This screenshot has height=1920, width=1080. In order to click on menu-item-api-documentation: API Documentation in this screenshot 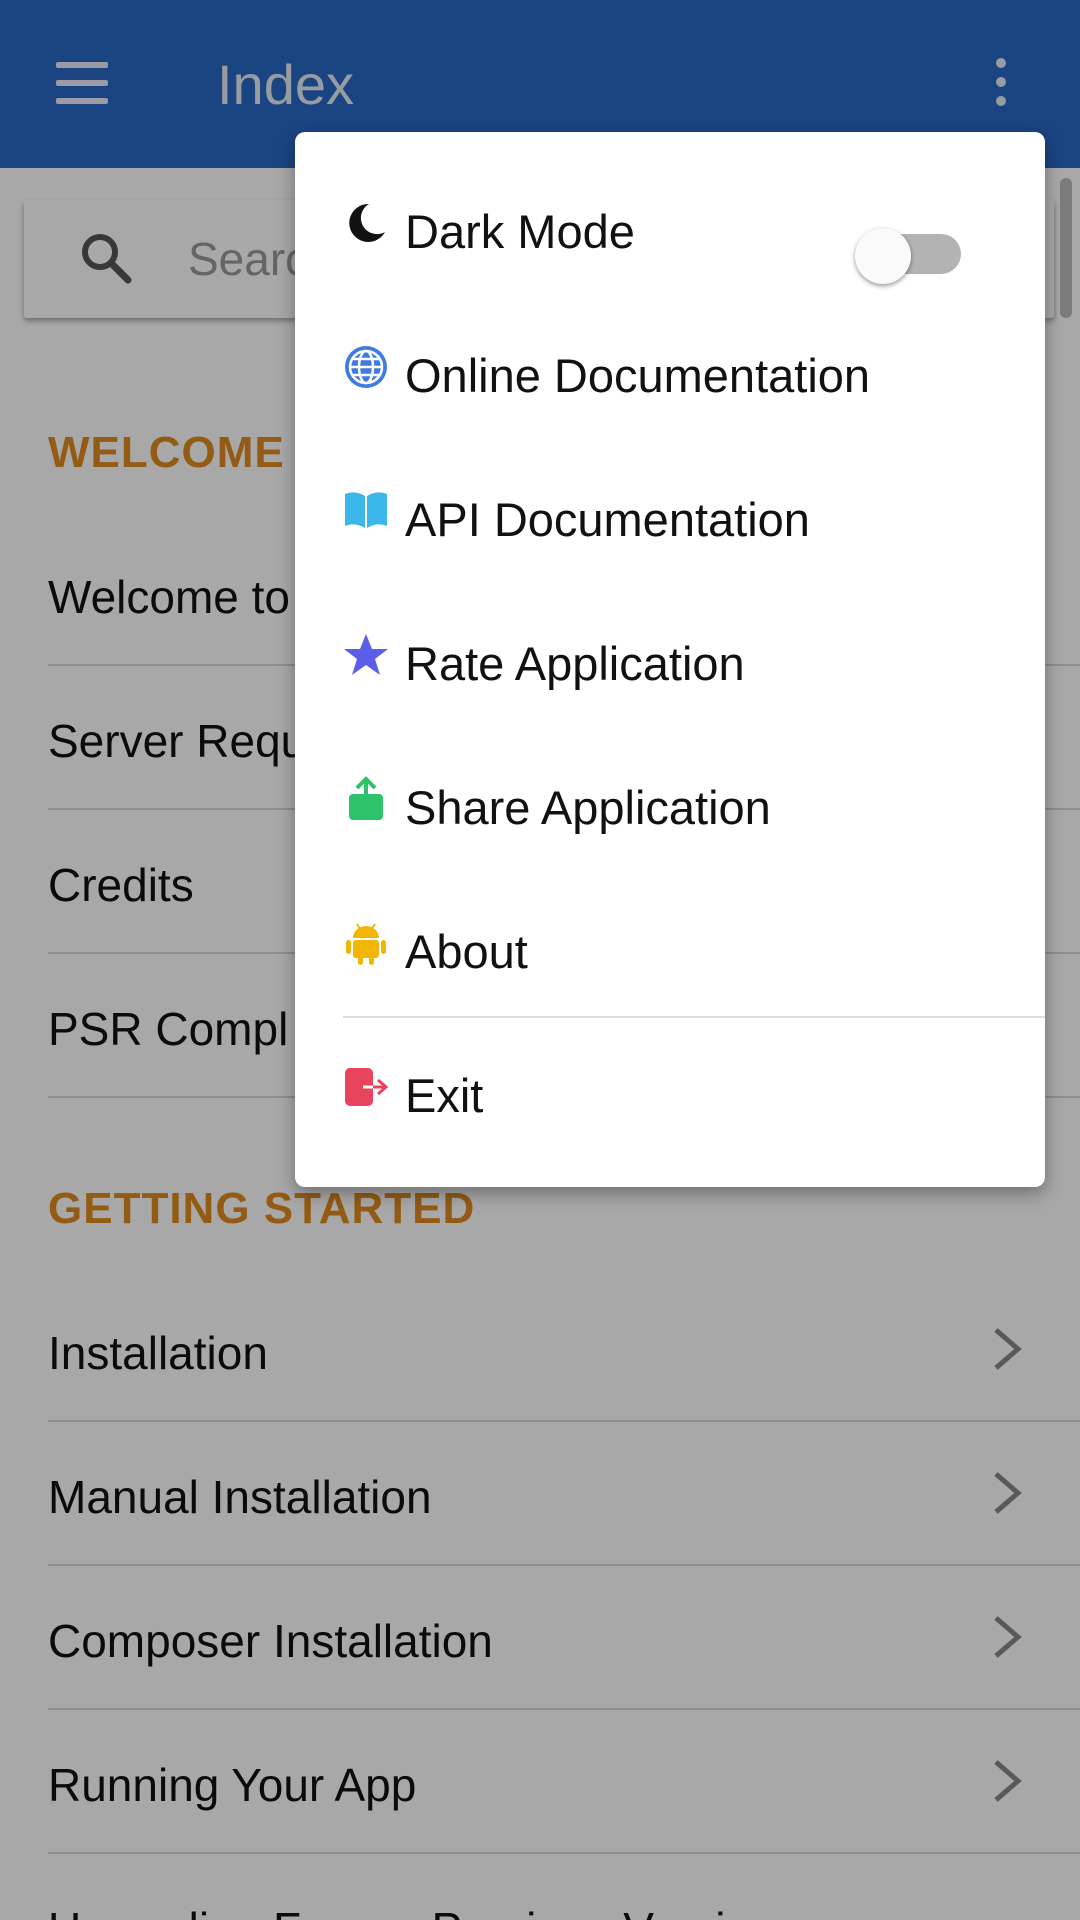, I will do `click(670, 516)`.